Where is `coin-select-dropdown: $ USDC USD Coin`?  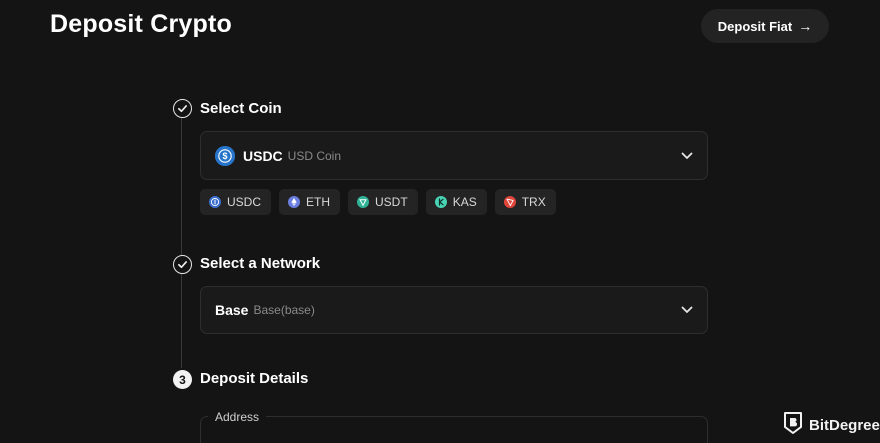 coin-select-dropdown: $ USDC USD Coin is located at coordinates (454, 155).